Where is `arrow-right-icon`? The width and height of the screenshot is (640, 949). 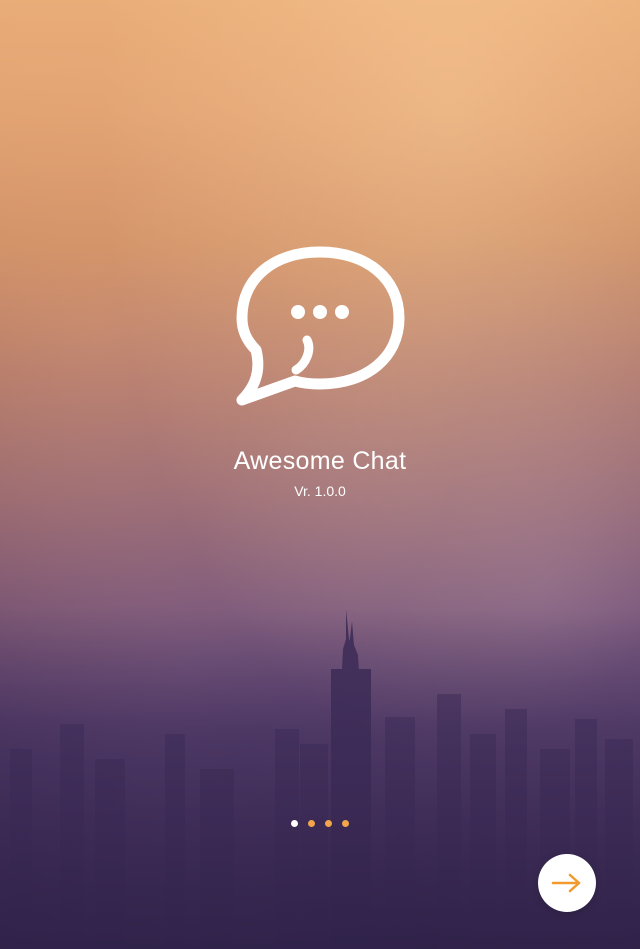
arrow-right-icon is located at coordinates (566, 883).